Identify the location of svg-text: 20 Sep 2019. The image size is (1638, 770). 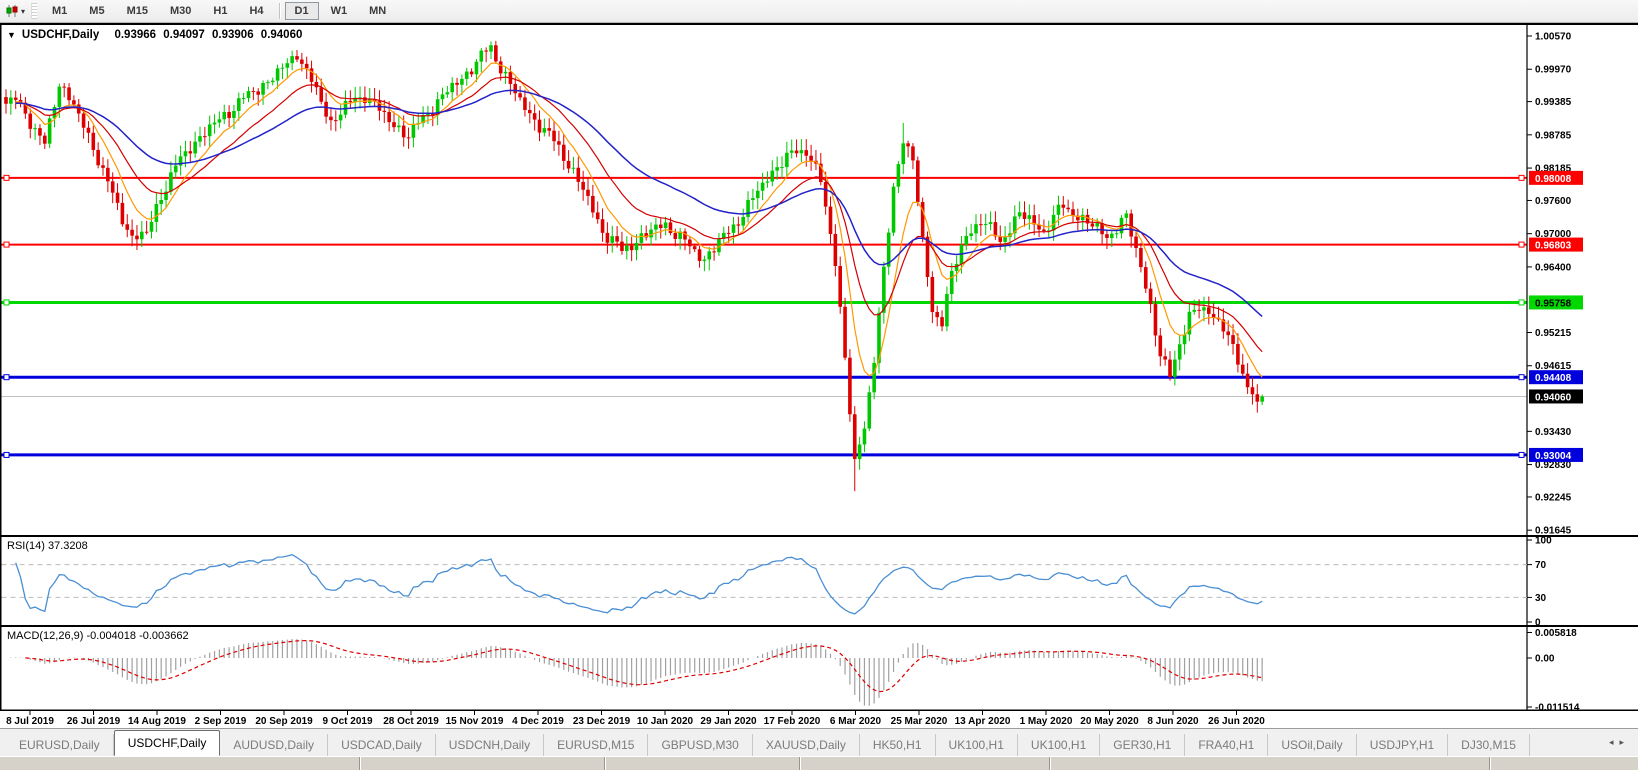
(284, 721).